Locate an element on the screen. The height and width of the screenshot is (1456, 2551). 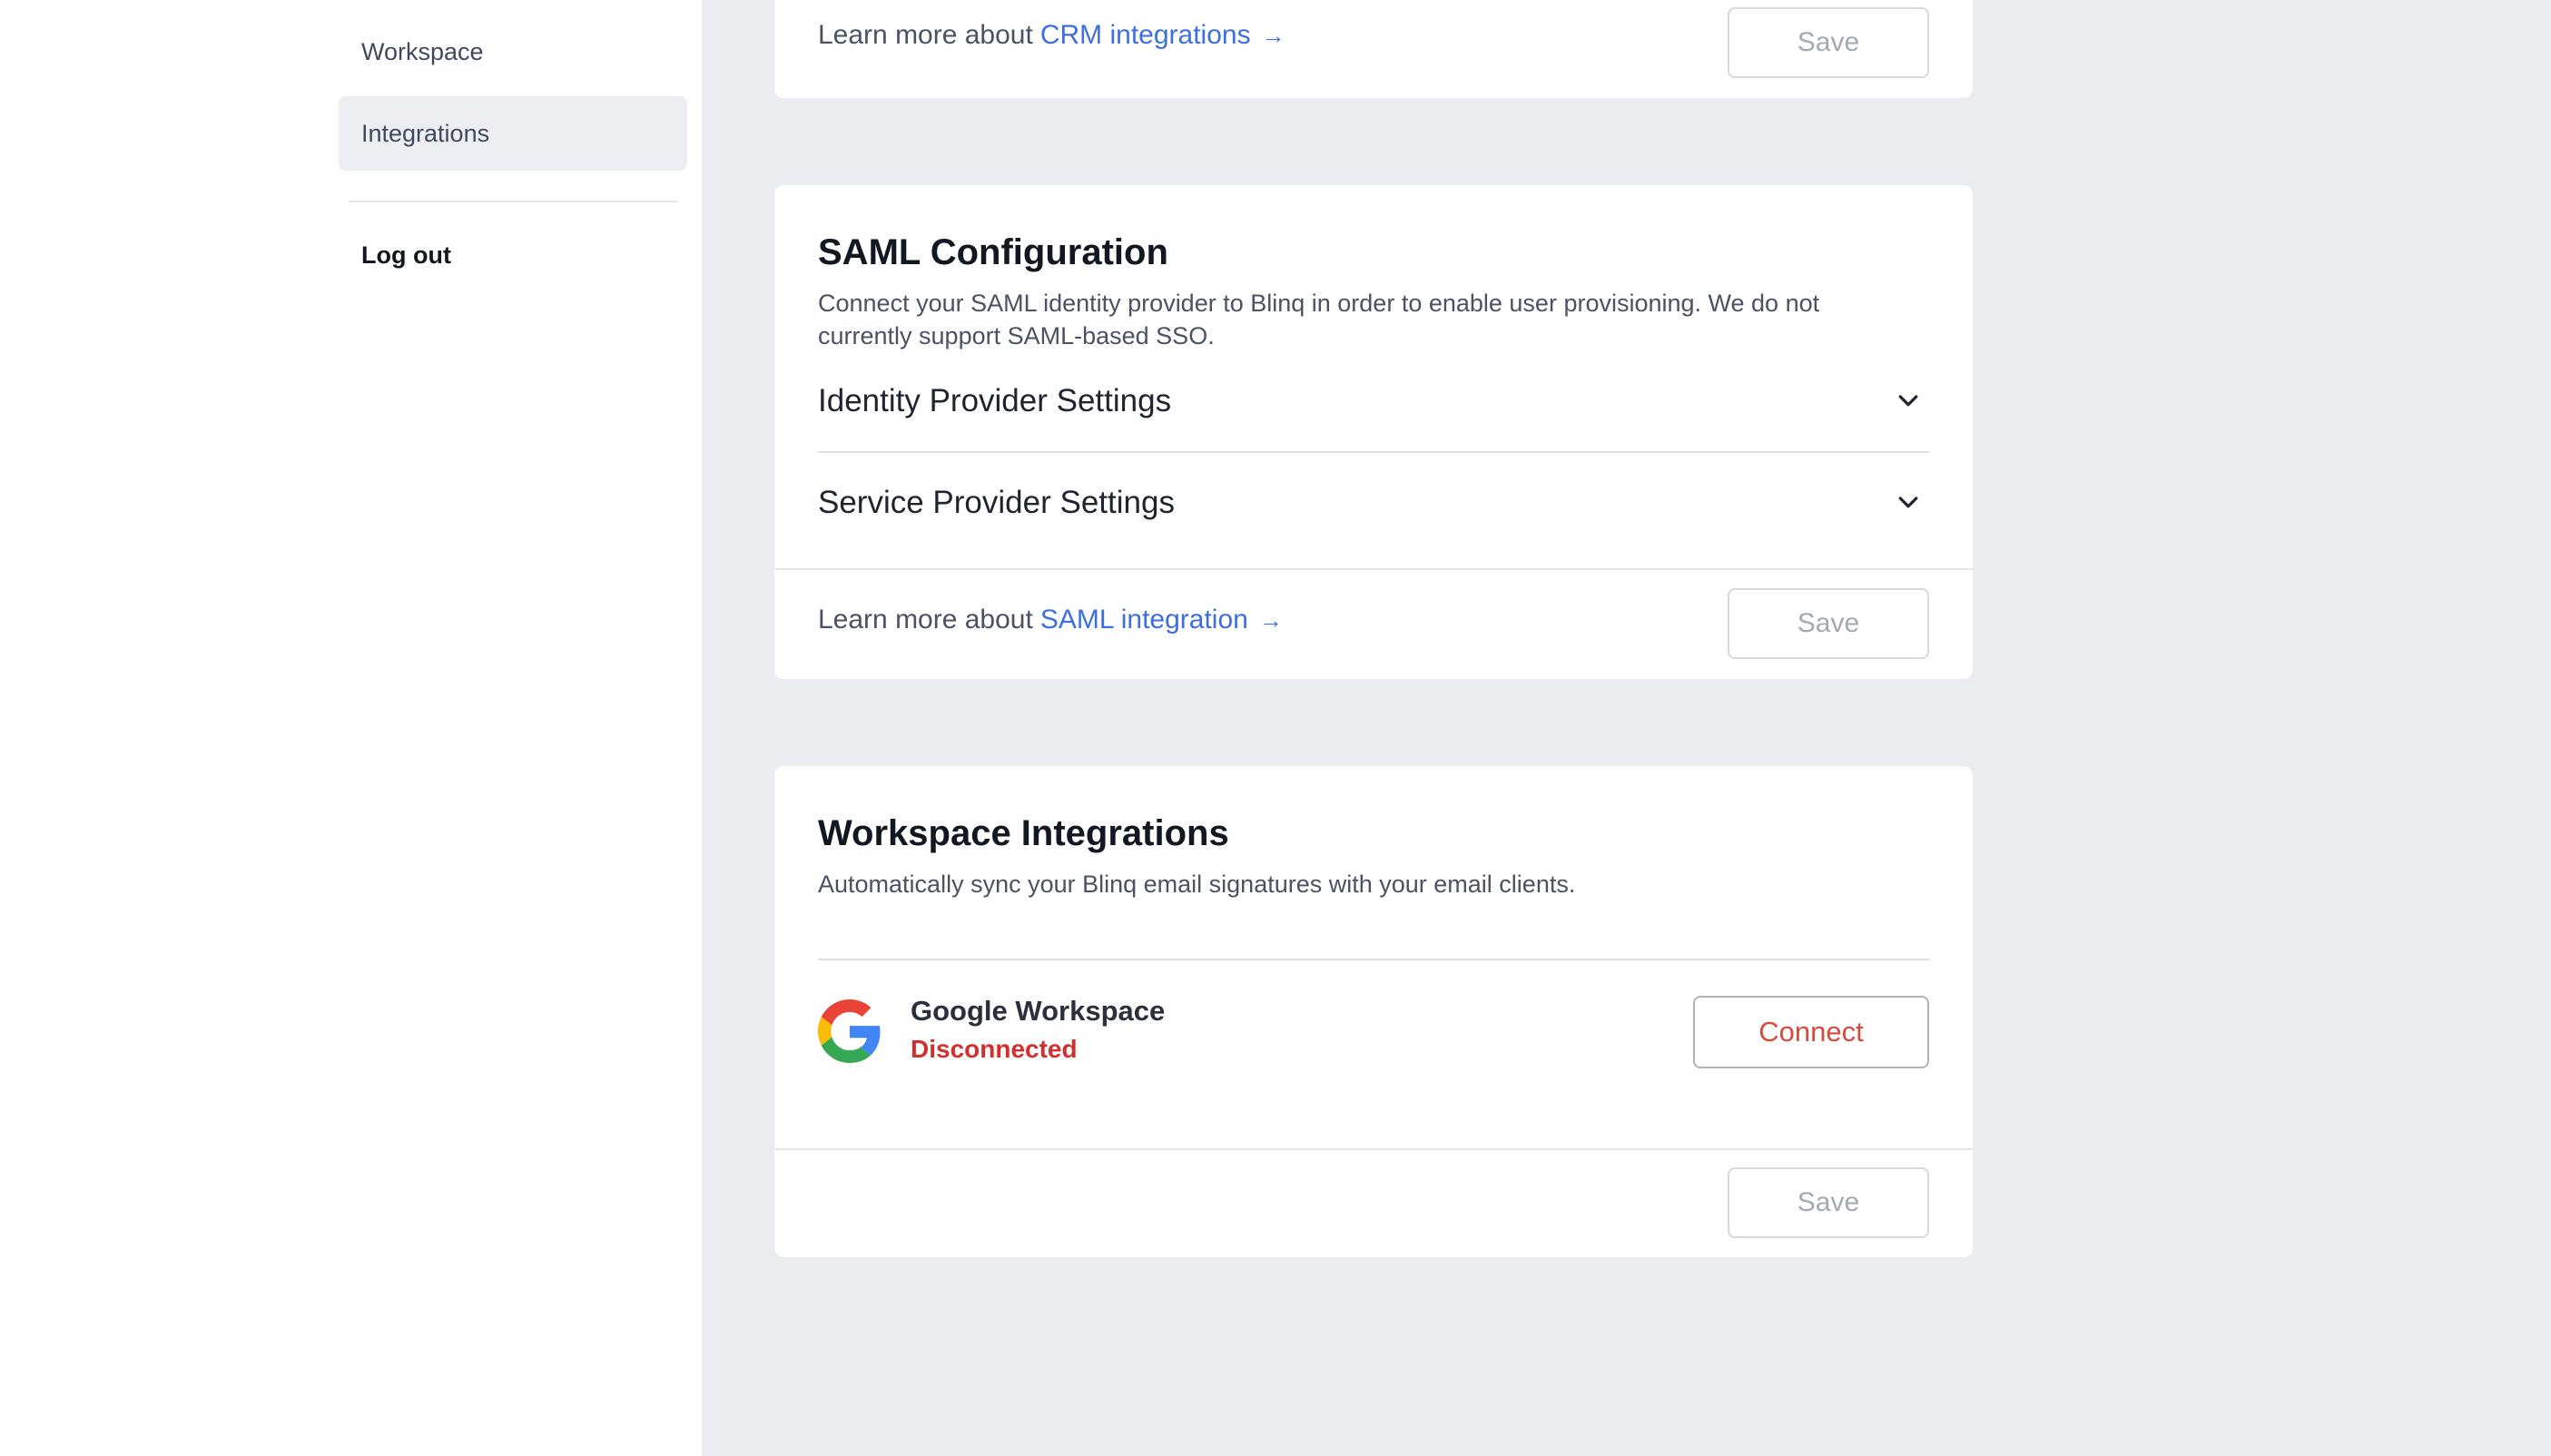
accordion-label: Service Provider Settings is located at coordinates (996, 502).